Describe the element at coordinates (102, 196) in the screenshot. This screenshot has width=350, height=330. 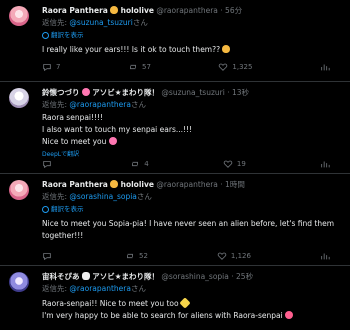
I see `reply-to-link: @sorashina_sopia` at that location.